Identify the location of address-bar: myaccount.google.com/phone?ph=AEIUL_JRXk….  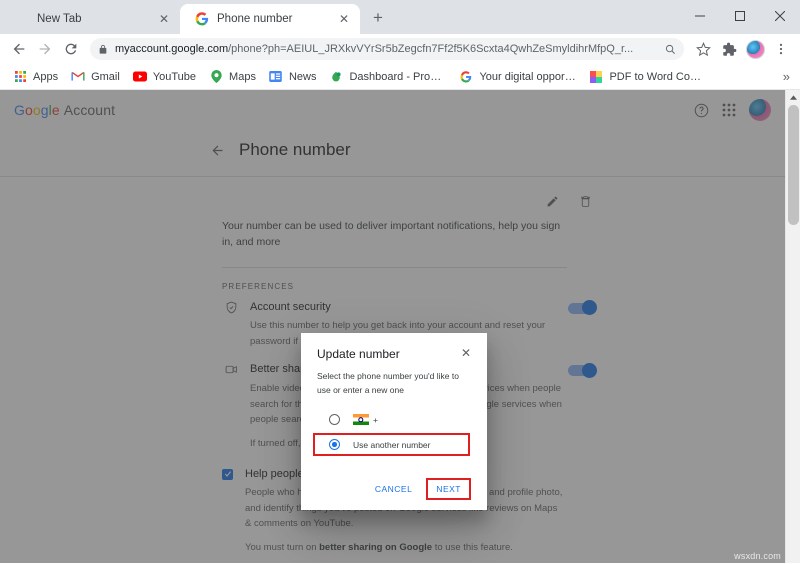
(387, 49).